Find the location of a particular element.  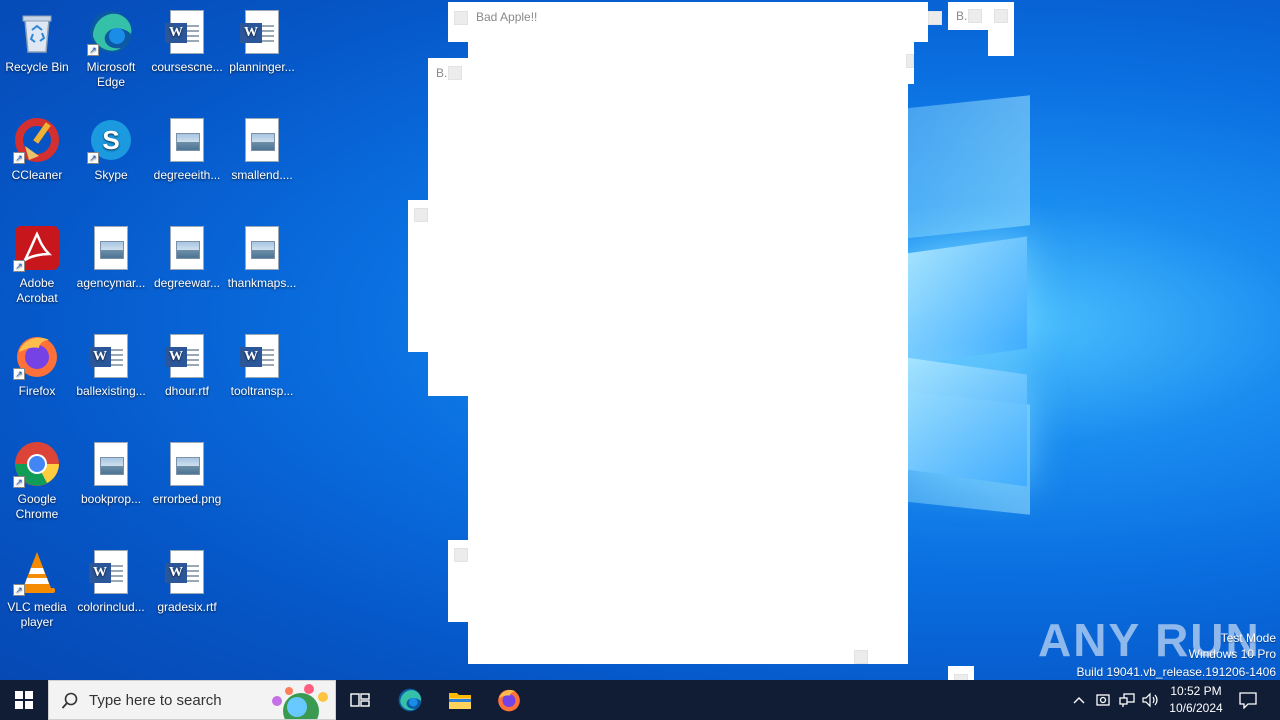

taskbar-file-explorer-button is located at coordinates (460, 700).